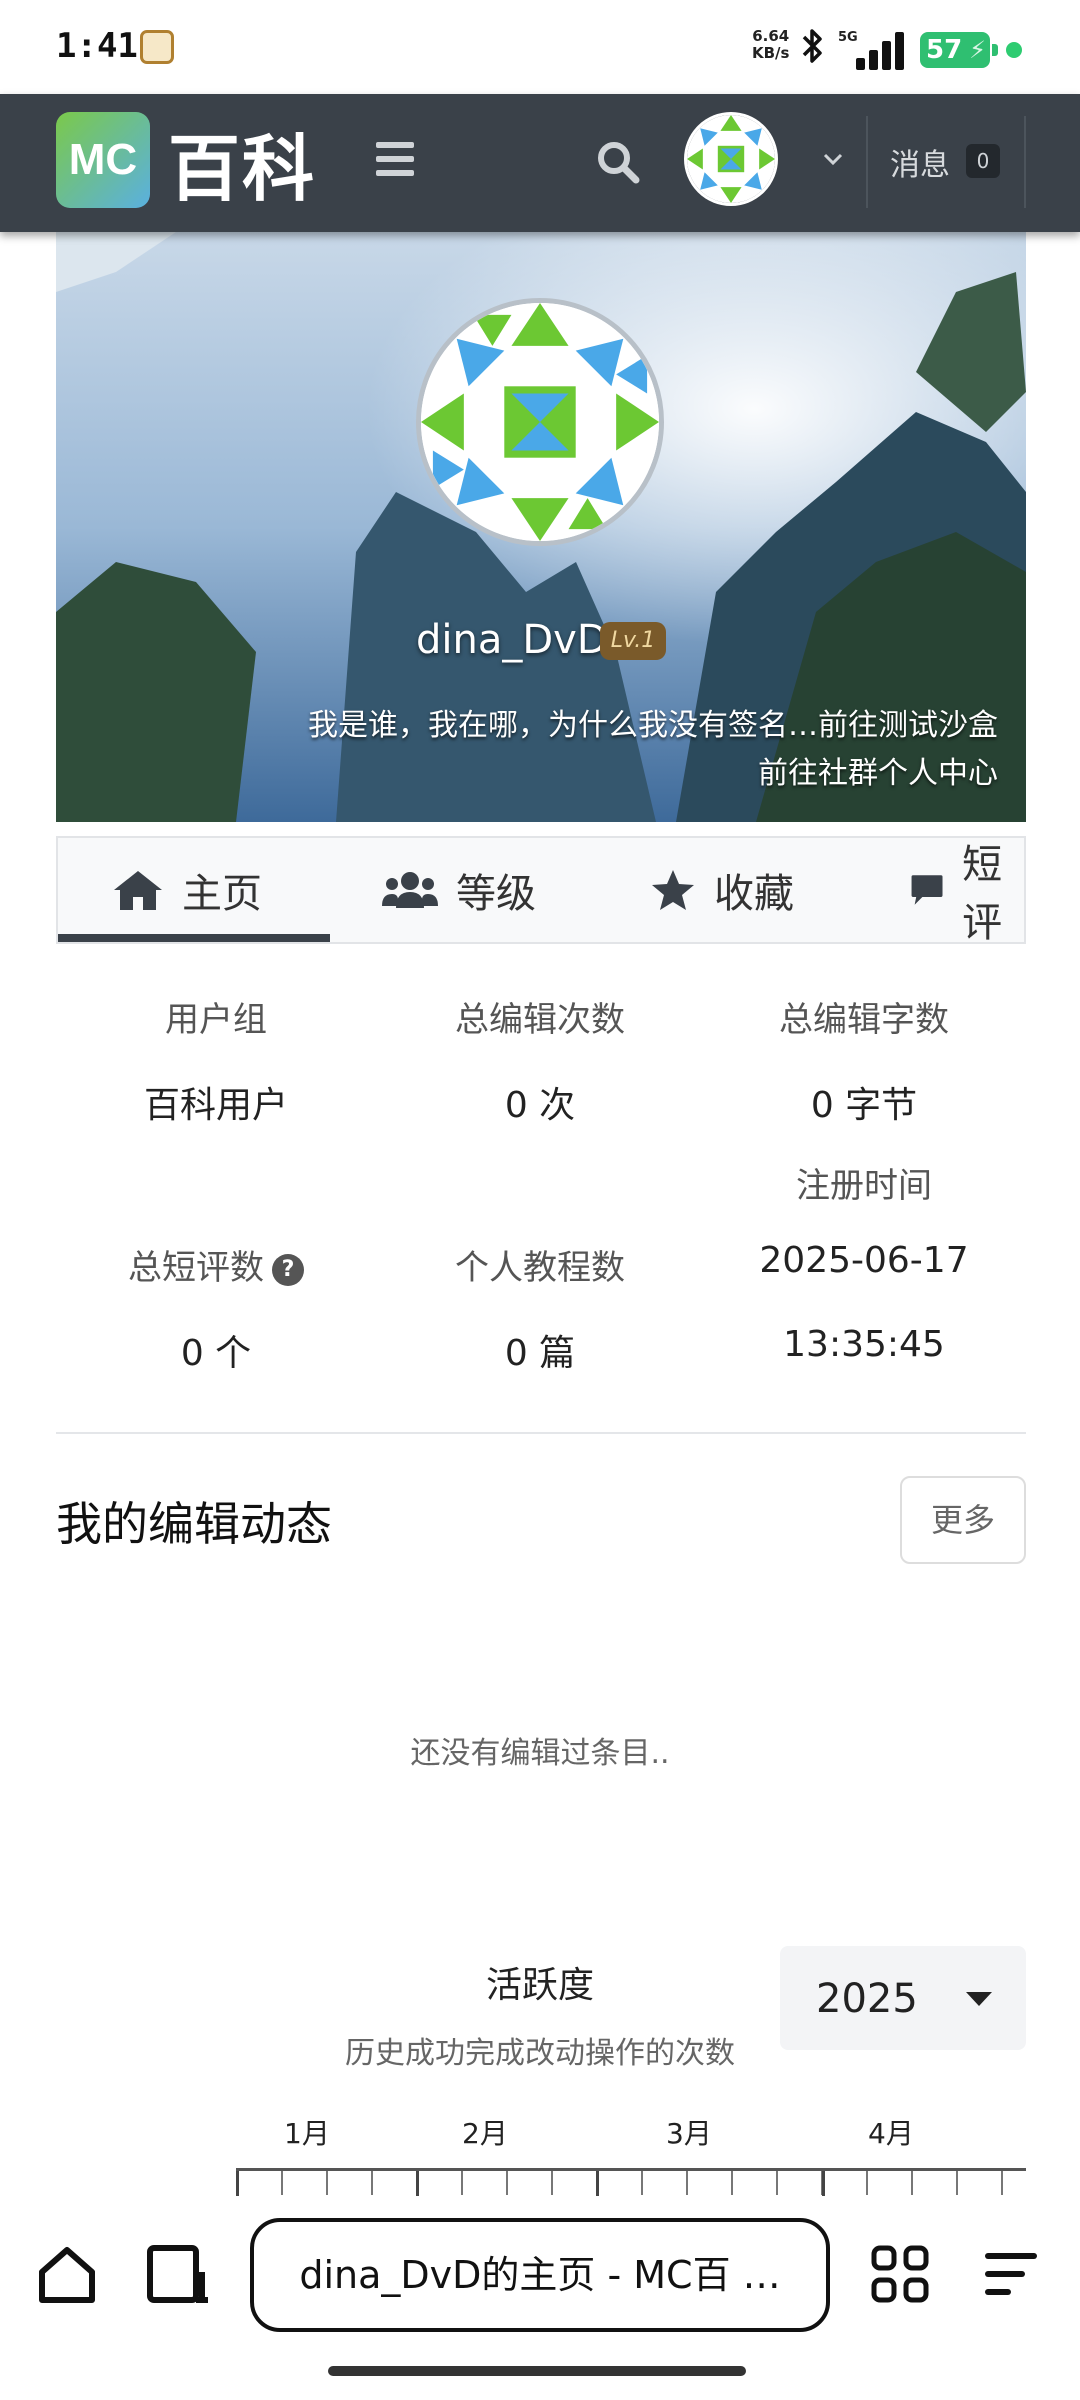  What do you see at coordinates (673, 890) in the screenshot?
I see `star-icon` at bounding box center [673, 890].